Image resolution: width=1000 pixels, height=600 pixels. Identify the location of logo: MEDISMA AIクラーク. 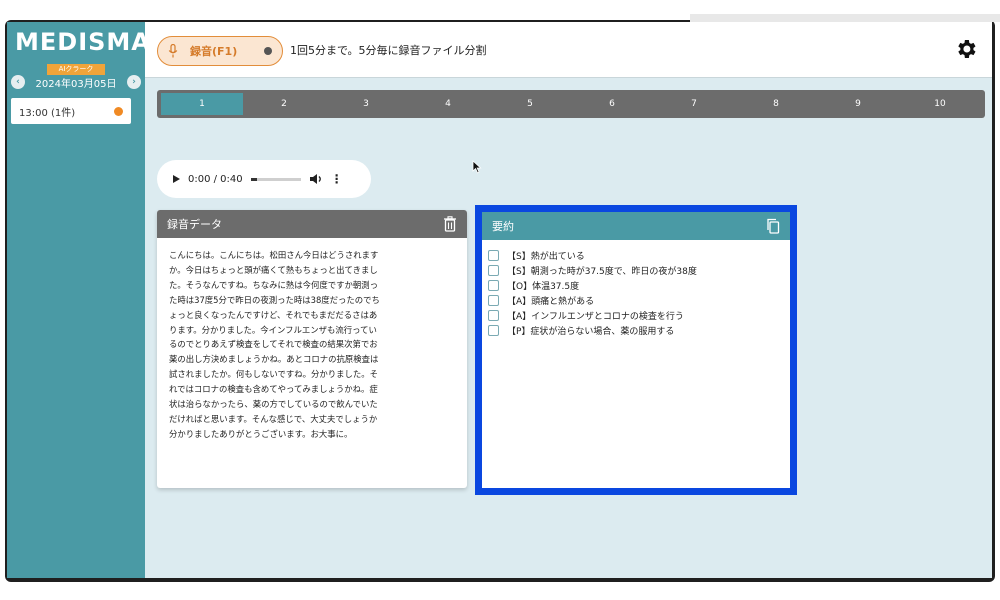
(83, 51).